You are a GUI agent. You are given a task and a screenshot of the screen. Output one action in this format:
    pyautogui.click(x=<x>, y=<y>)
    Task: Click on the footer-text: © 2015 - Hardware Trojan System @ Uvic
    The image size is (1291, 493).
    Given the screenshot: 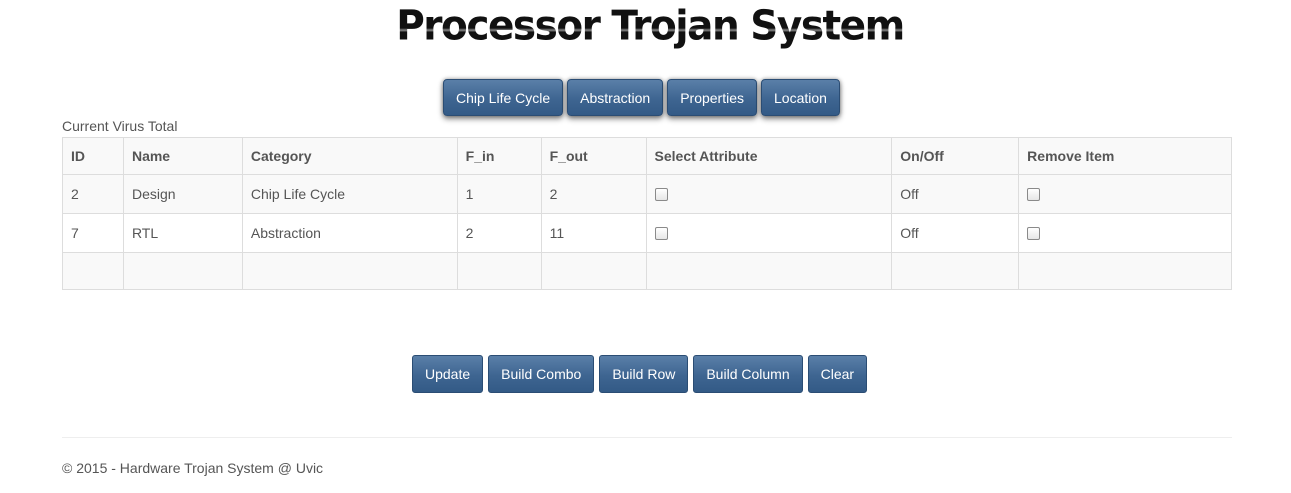 What is the action you would take?
    pyautogui.click(x=193, y=468)
    